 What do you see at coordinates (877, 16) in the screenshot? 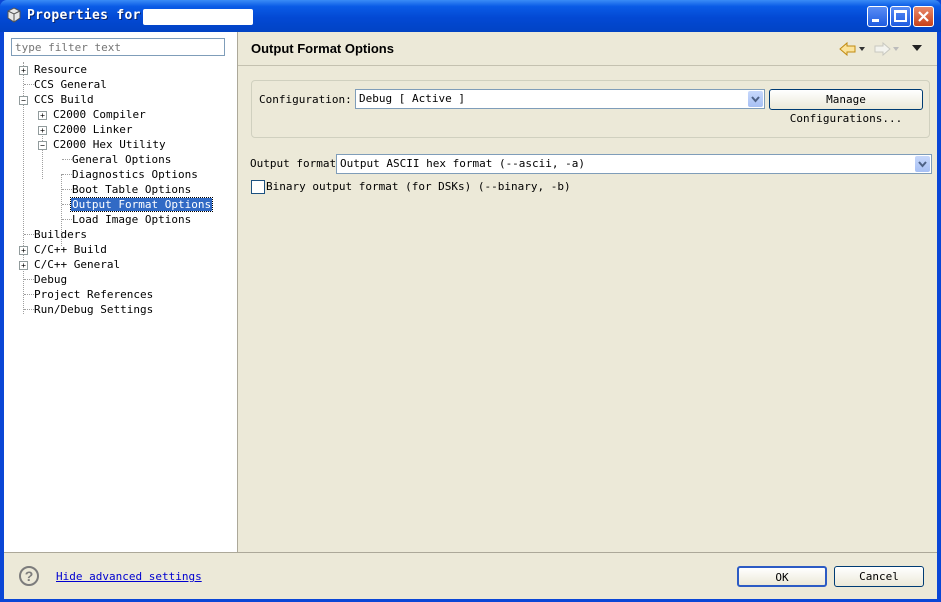
I see `minimize-button` at bounding box center [877, 16].